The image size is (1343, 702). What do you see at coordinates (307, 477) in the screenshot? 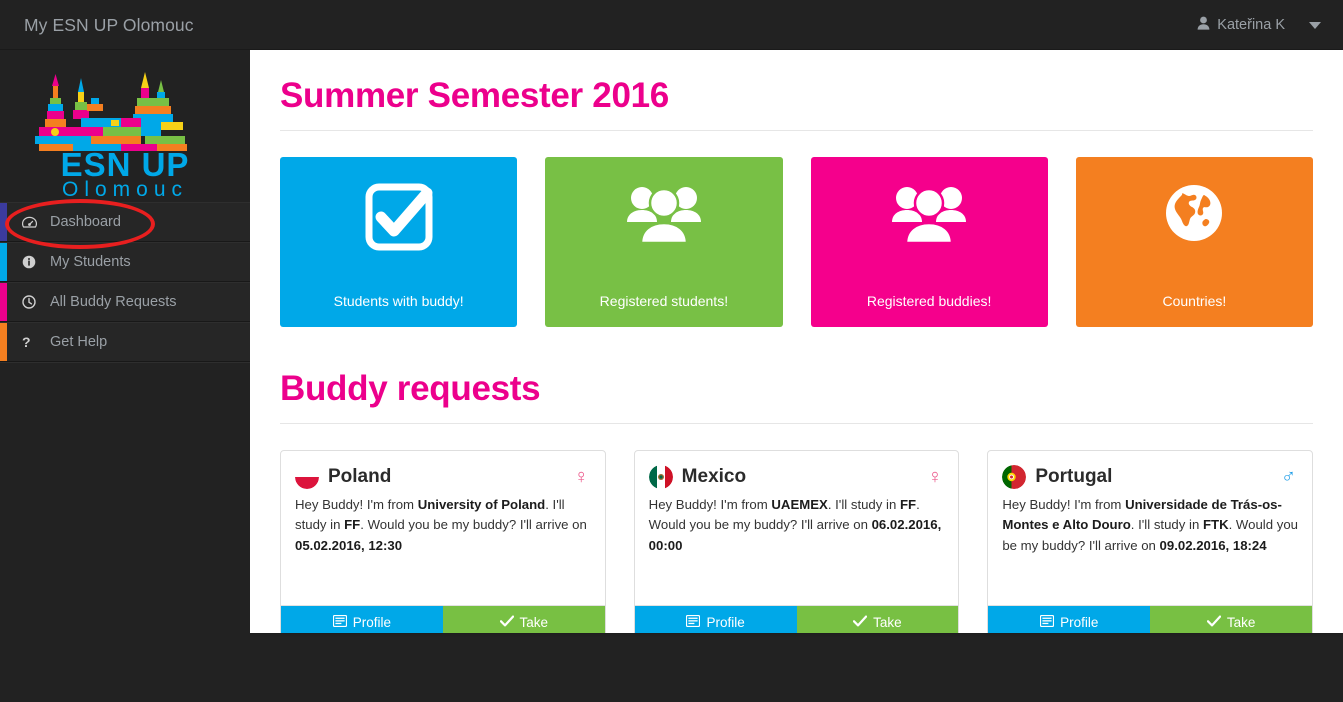
I see `flag-poland-icon` at bounding box center [307, 477].